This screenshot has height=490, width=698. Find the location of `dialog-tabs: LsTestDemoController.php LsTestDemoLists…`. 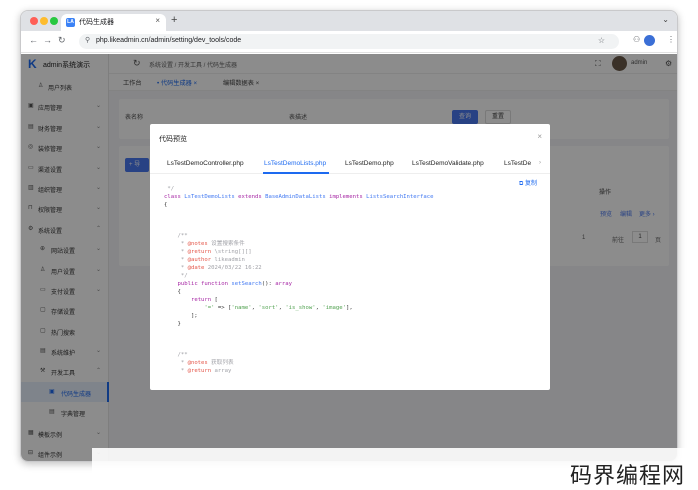

dialog-tabs: LsTestDemoController.php LsTestDemoLists… is located at coordinates (350, 164).